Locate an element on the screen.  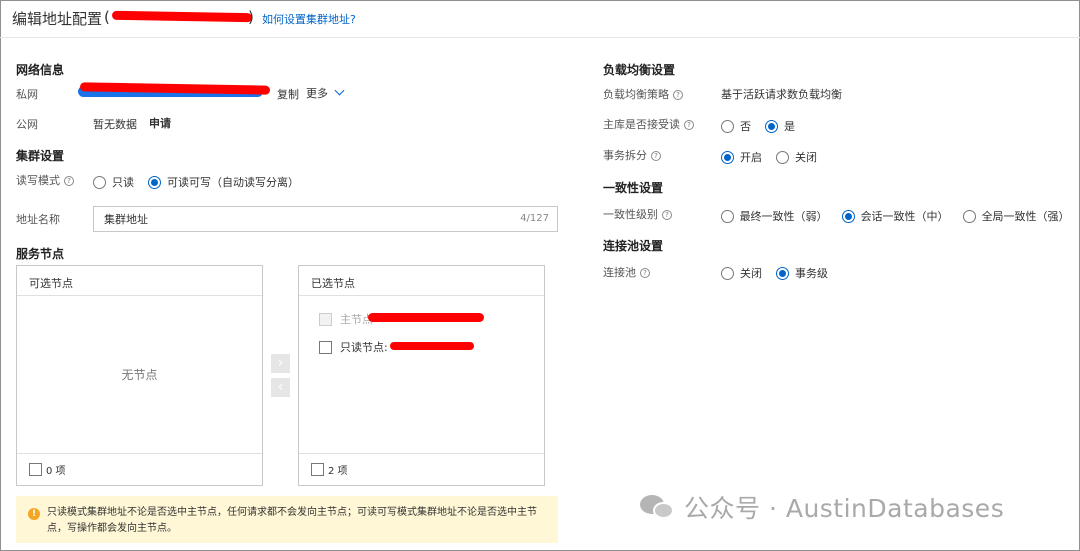
move-right-button: › is located at coordinates (280, 363).